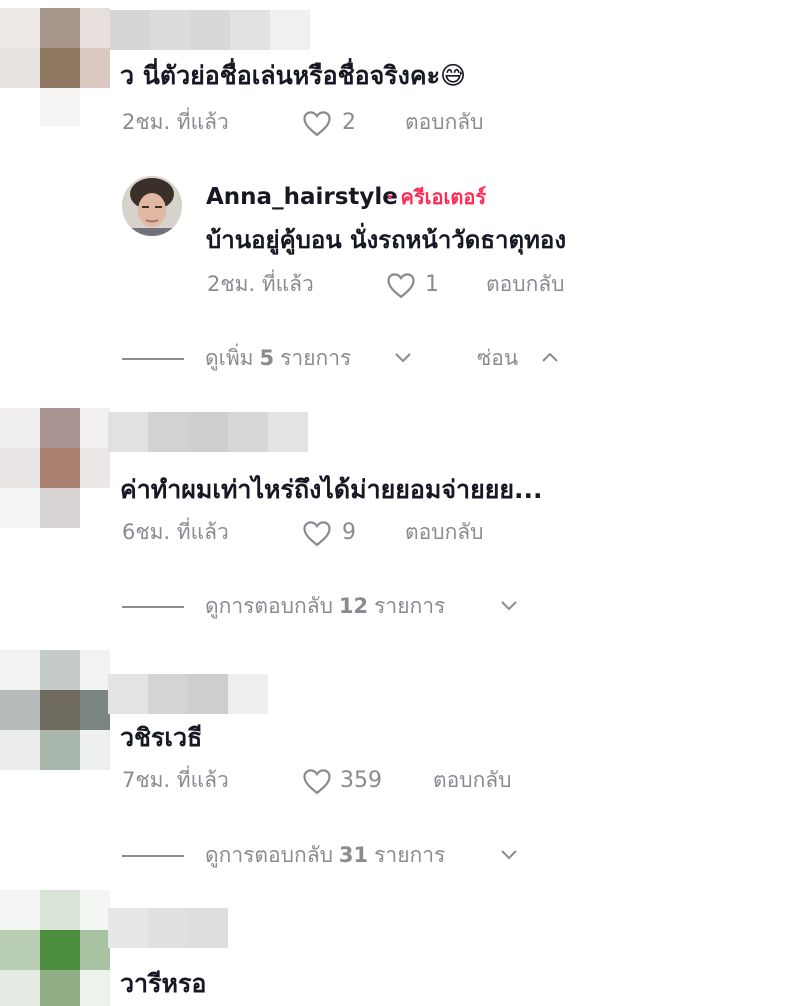 The height and width of the screenshot is (1006, 800). Describe the element at coordinates (386, 240) in the screenshot. I see `reply-text: บ้านอยู่คู้บอน นั่งรถหน้าวัดธาตุทอง` at that location.